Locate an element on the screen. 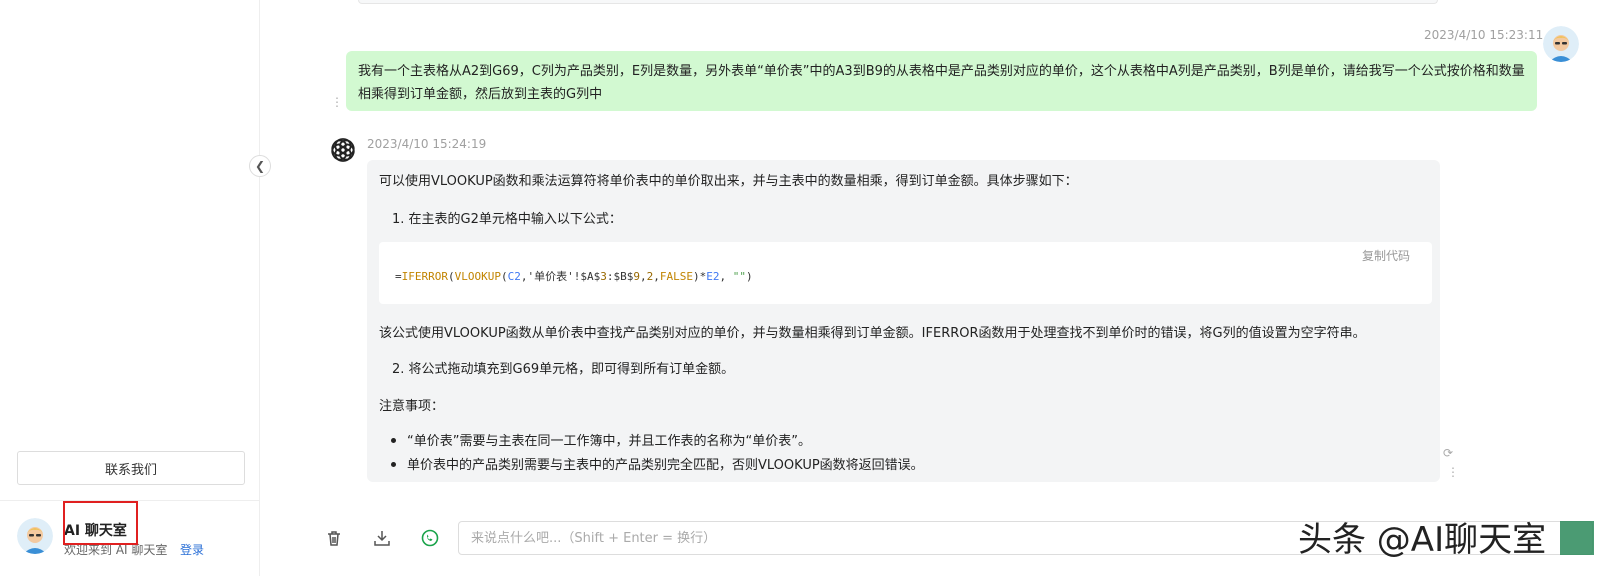 This screenshot has width=1610, height=576. chevron-left-icon: ❮ is located at coordinates (260, 166).